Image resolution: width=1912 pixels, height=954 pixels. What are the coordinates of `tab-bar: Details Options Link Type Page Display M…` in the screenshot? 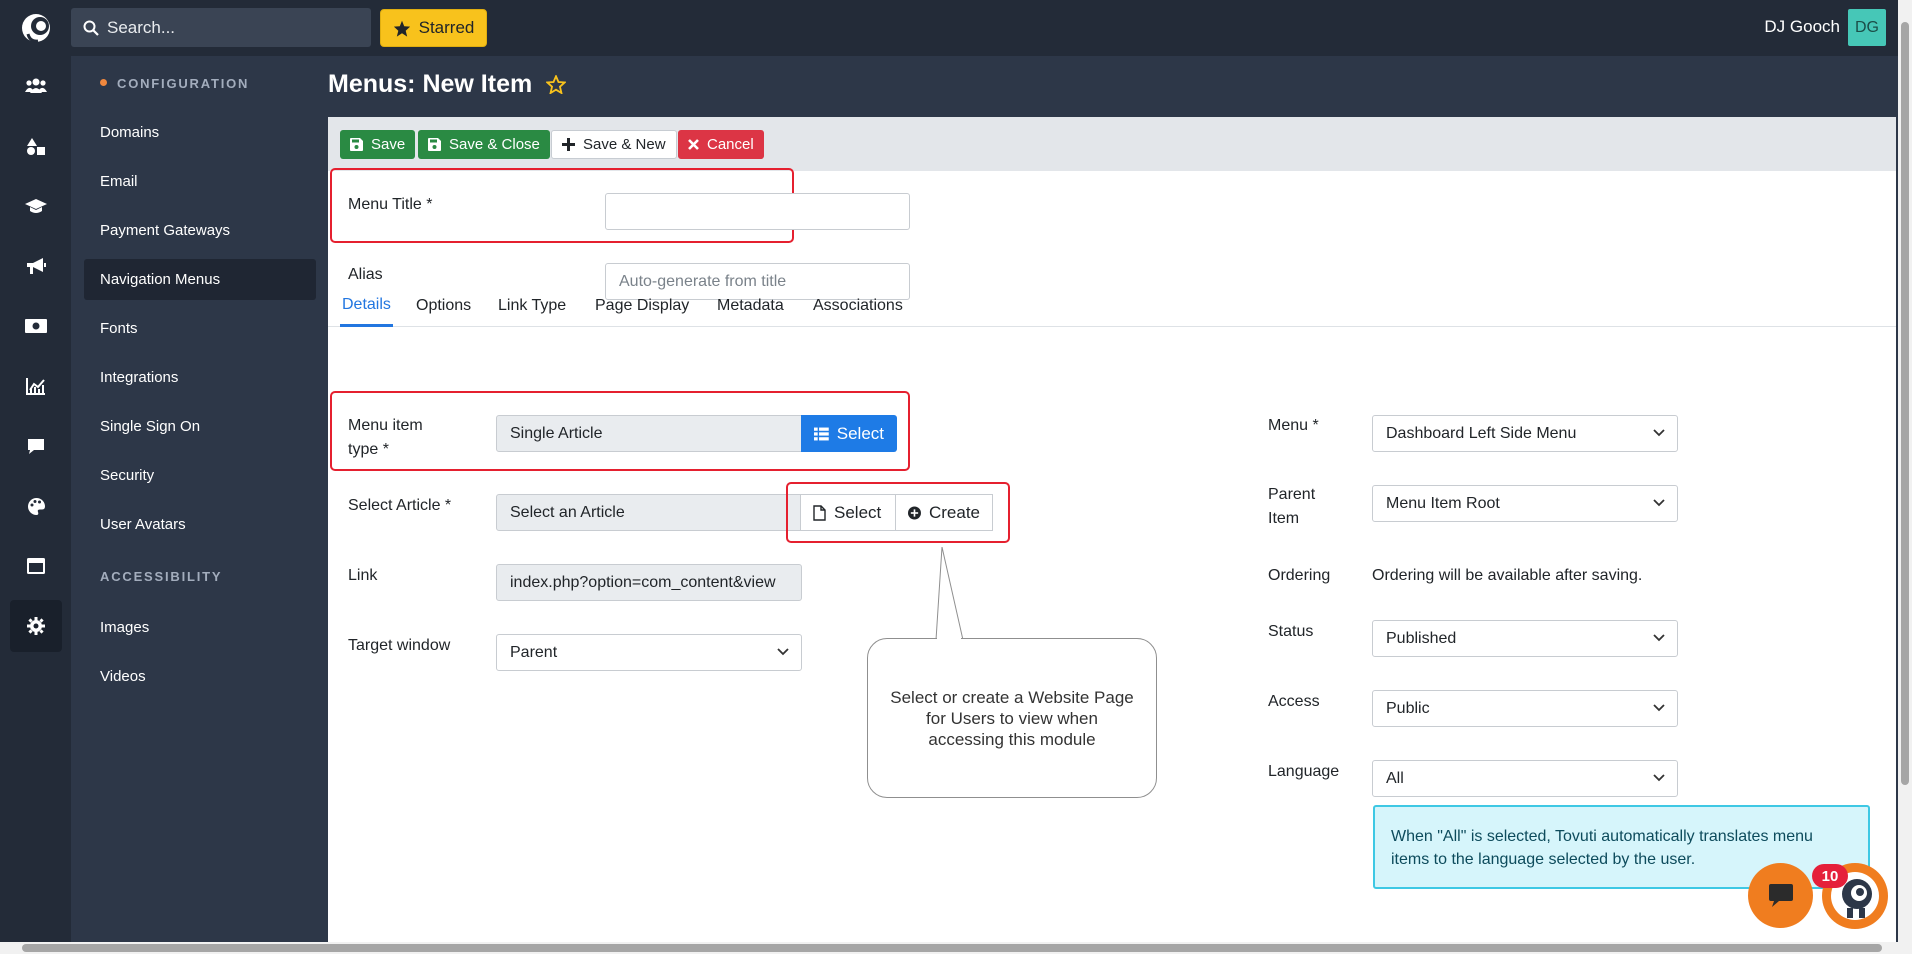 It's located at (1112, 306).